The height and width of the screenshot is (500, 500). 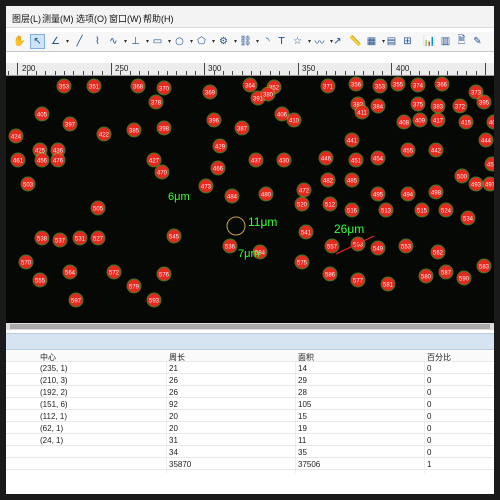 I want to click on detected-cell: 572, so click(x=114, y=272).